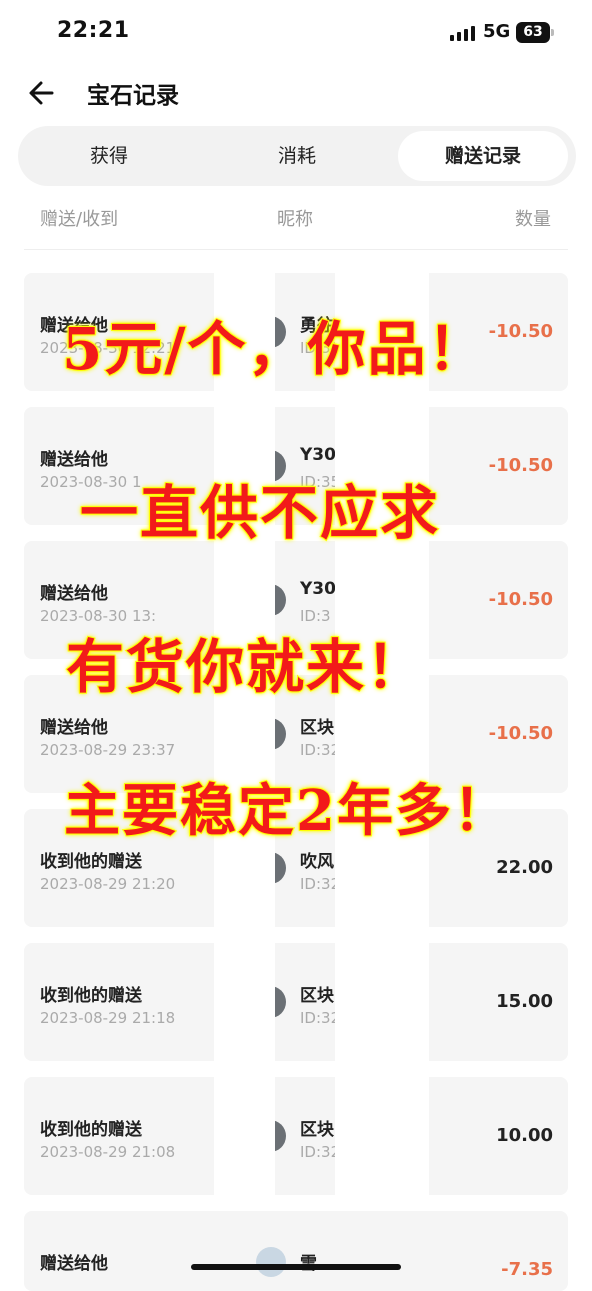 The height and width of the screenshot is (1291, 592). Describe the element at coordinates (535, 32) in the screenshot. I see `battery-icon: 63` at that location.